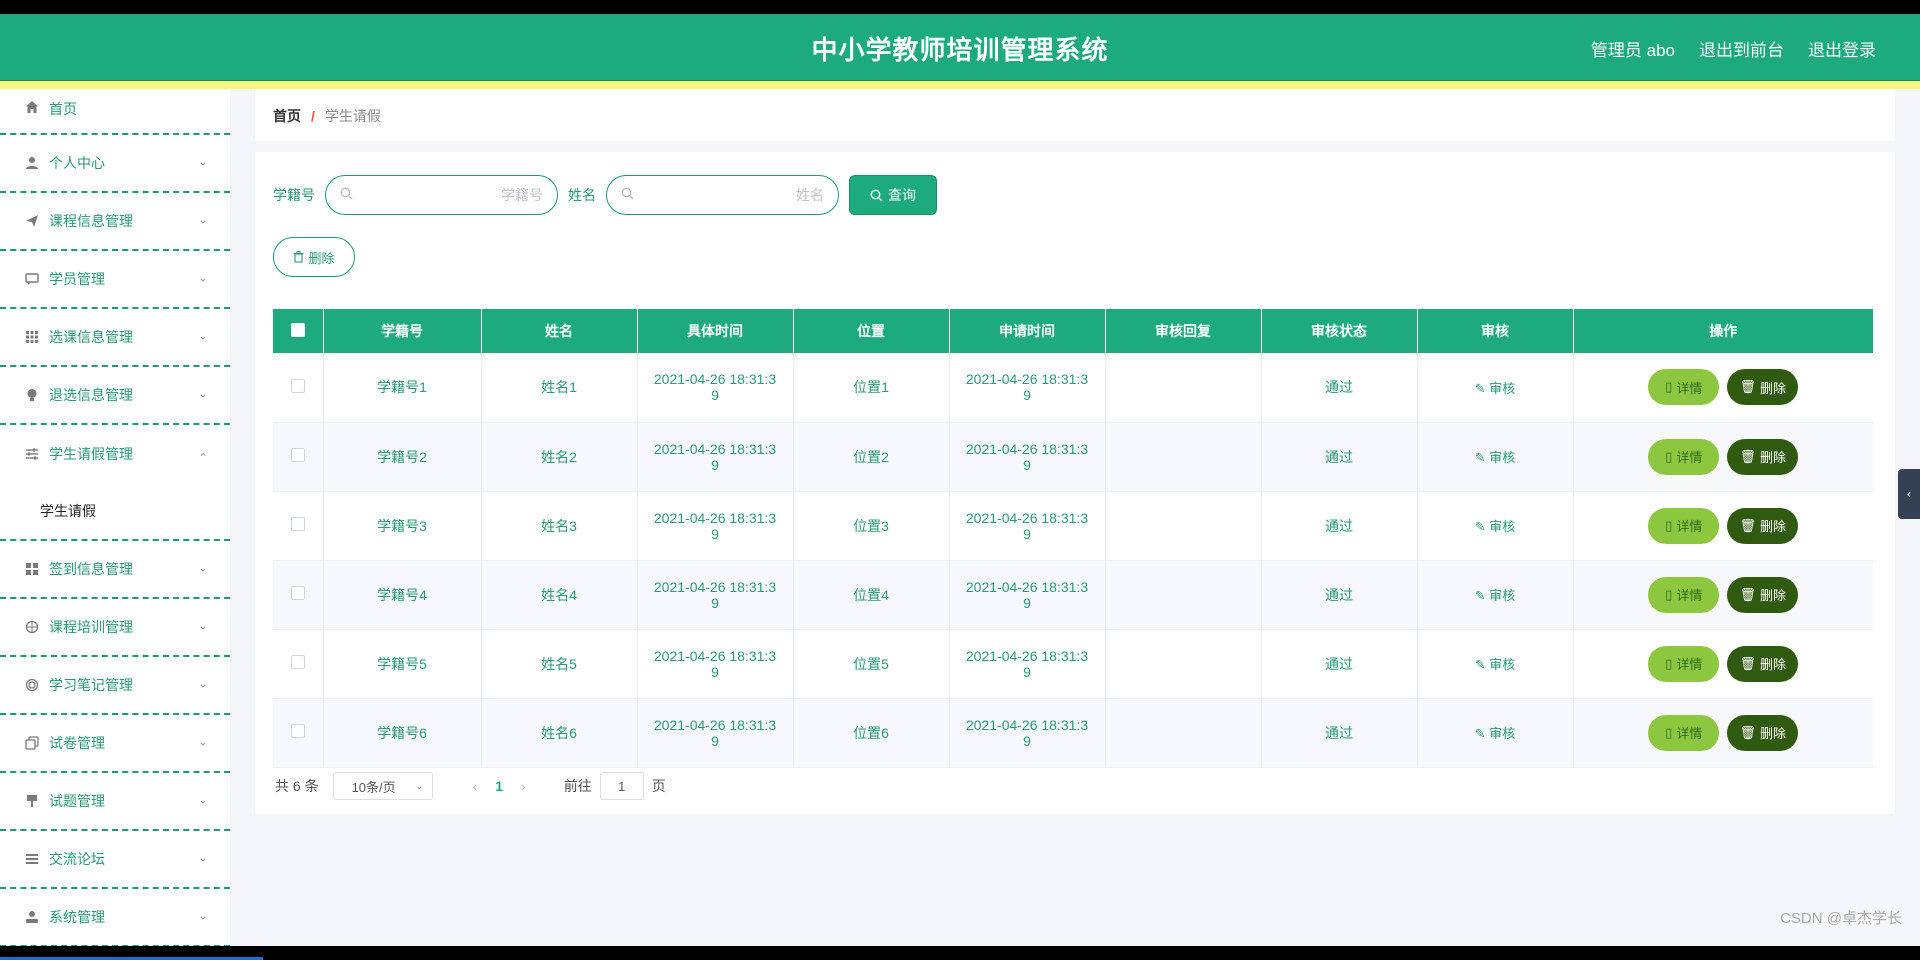 The width and height of the screenshot is (1920, 960). I want to click on row-select-cell, so click(298, 526).